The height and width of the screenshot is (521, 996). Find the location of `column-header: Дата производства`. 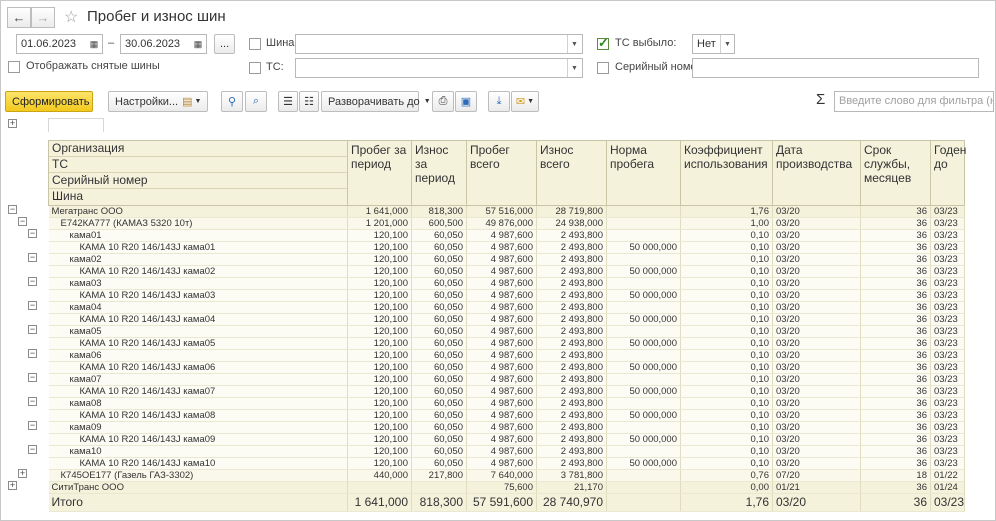

column-header: Дата производства is located at coordinates (816, 173).